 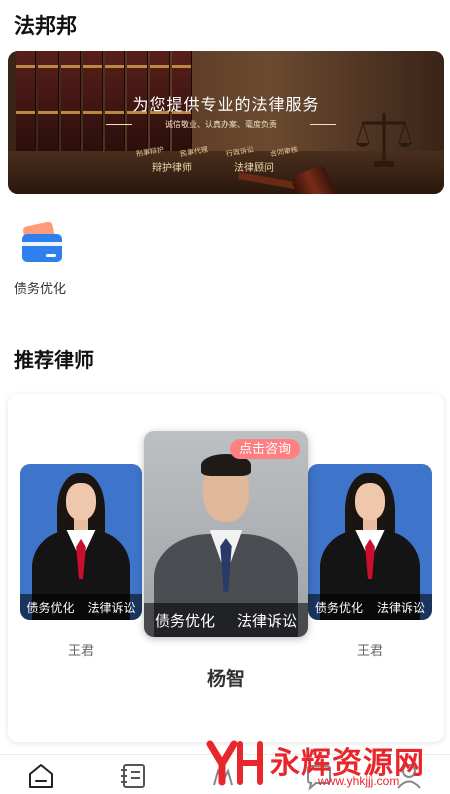 I want to click on credit-card-icon, so click(x=42, y=242).